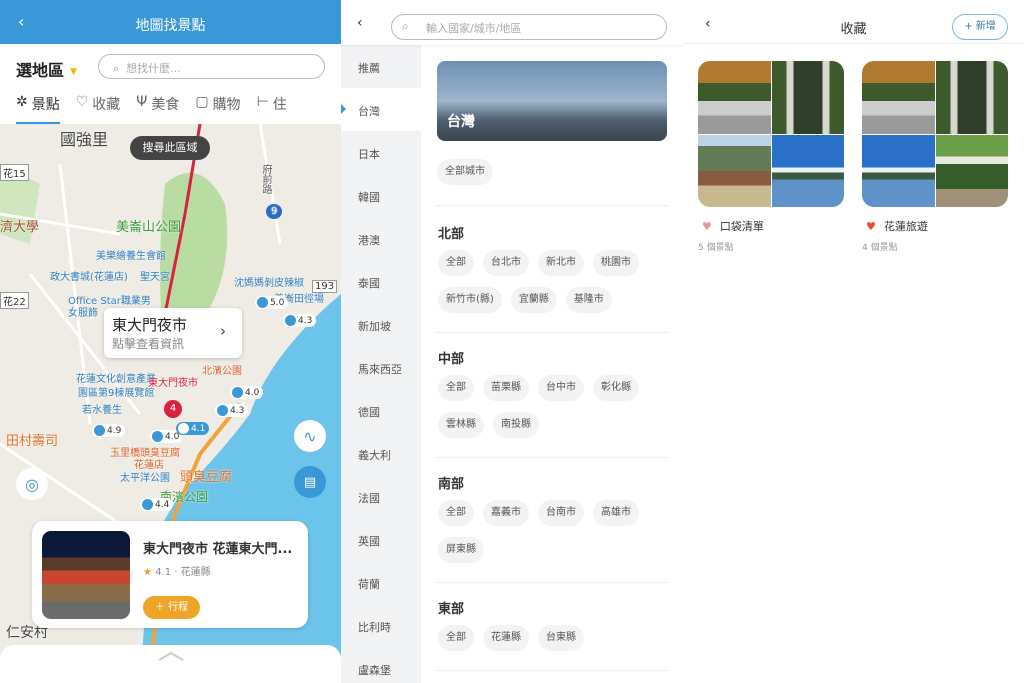  Describe the element at coordinates (561, 638) in the screenshot. I see `region-chip: 台東縣` at that location.